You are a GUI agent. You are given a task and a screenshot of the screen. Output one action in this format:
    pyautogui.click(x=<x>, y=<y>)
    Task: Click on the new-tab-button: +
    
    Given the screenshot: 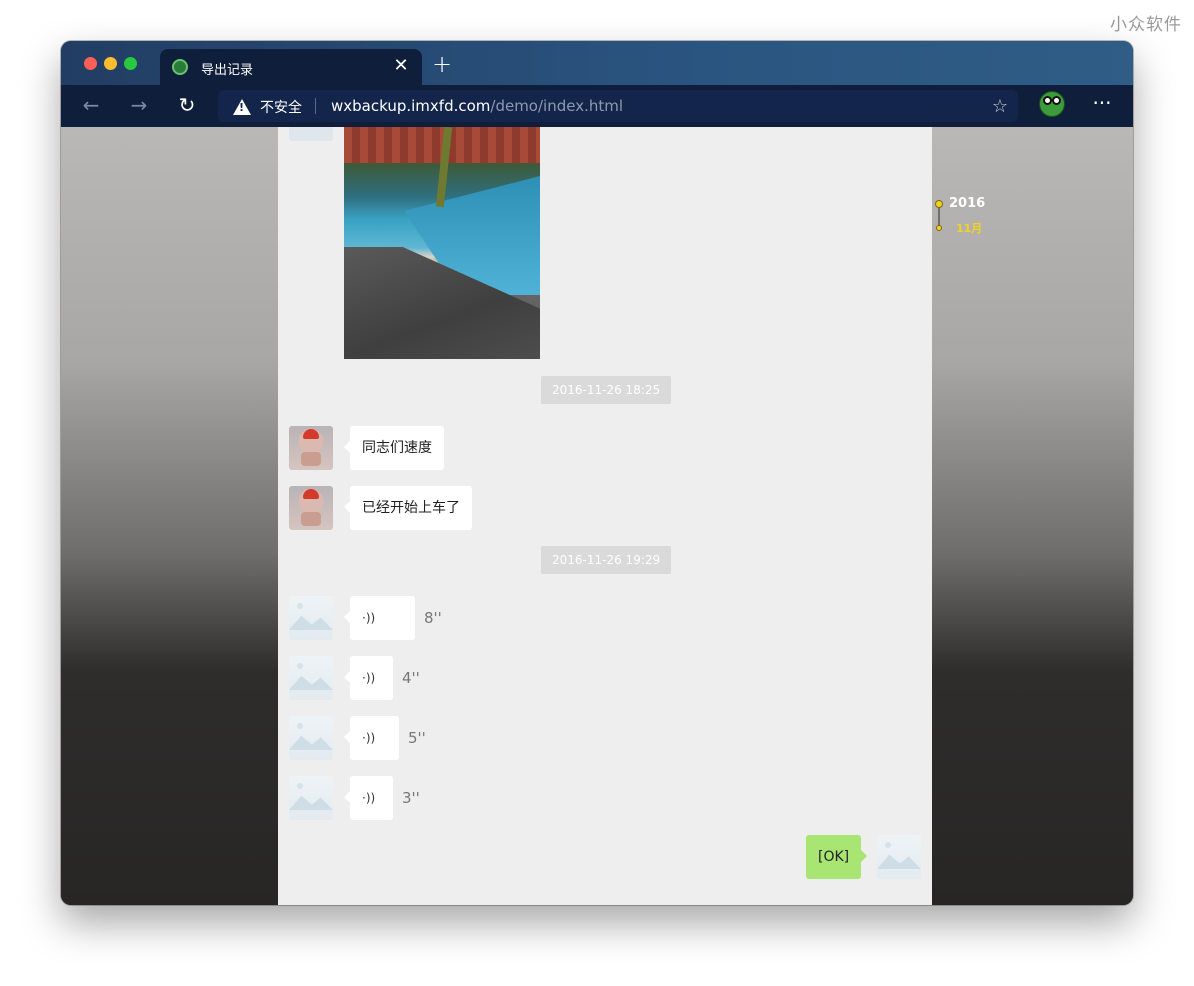 What is the action you would take?
    pyautogui.click(x=442, y=64)
    